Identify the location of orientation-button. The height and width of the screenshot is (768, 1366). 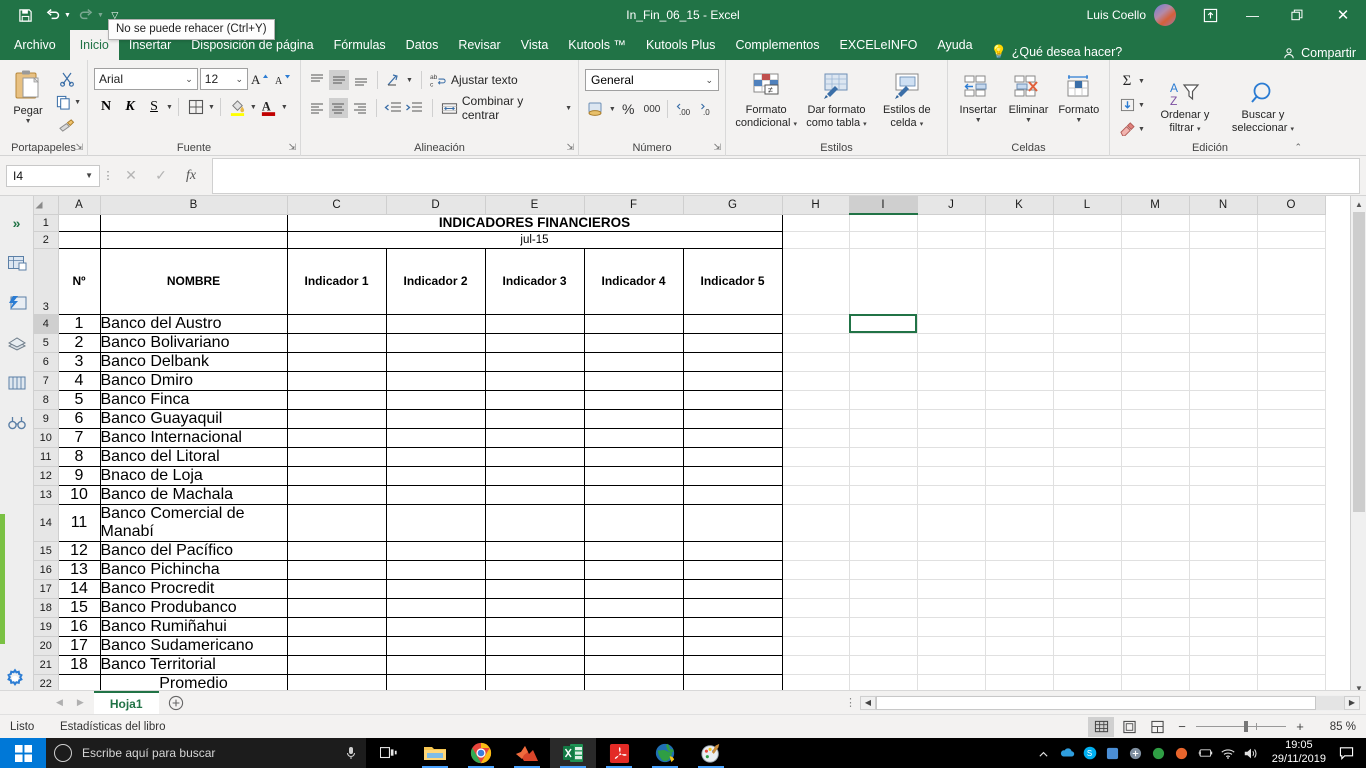
(394, 80).